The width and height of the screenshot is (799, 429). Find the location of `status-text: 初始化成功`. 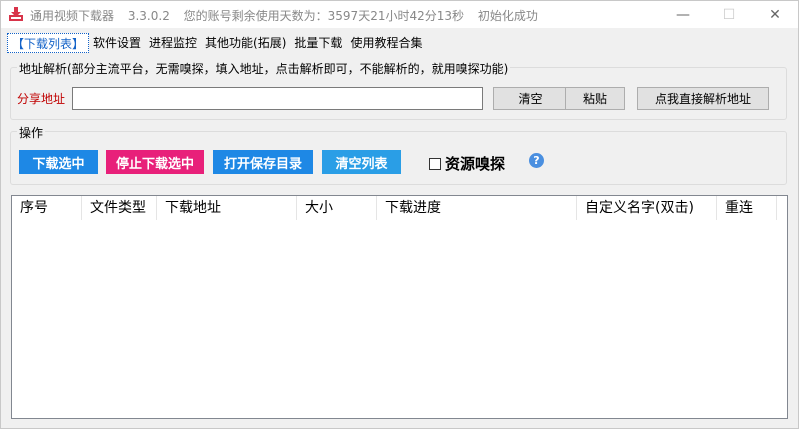

status-text: 初始化成功 is located at coordinates (507, 16).